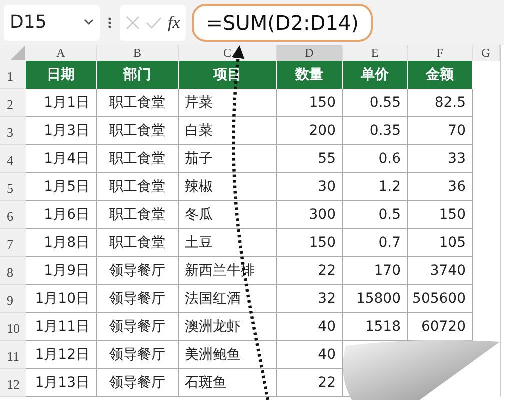  What do you see at coordinates (310, 299) in the screenshot?
I see `table-cell: 32` at bounding box center [310, 299].